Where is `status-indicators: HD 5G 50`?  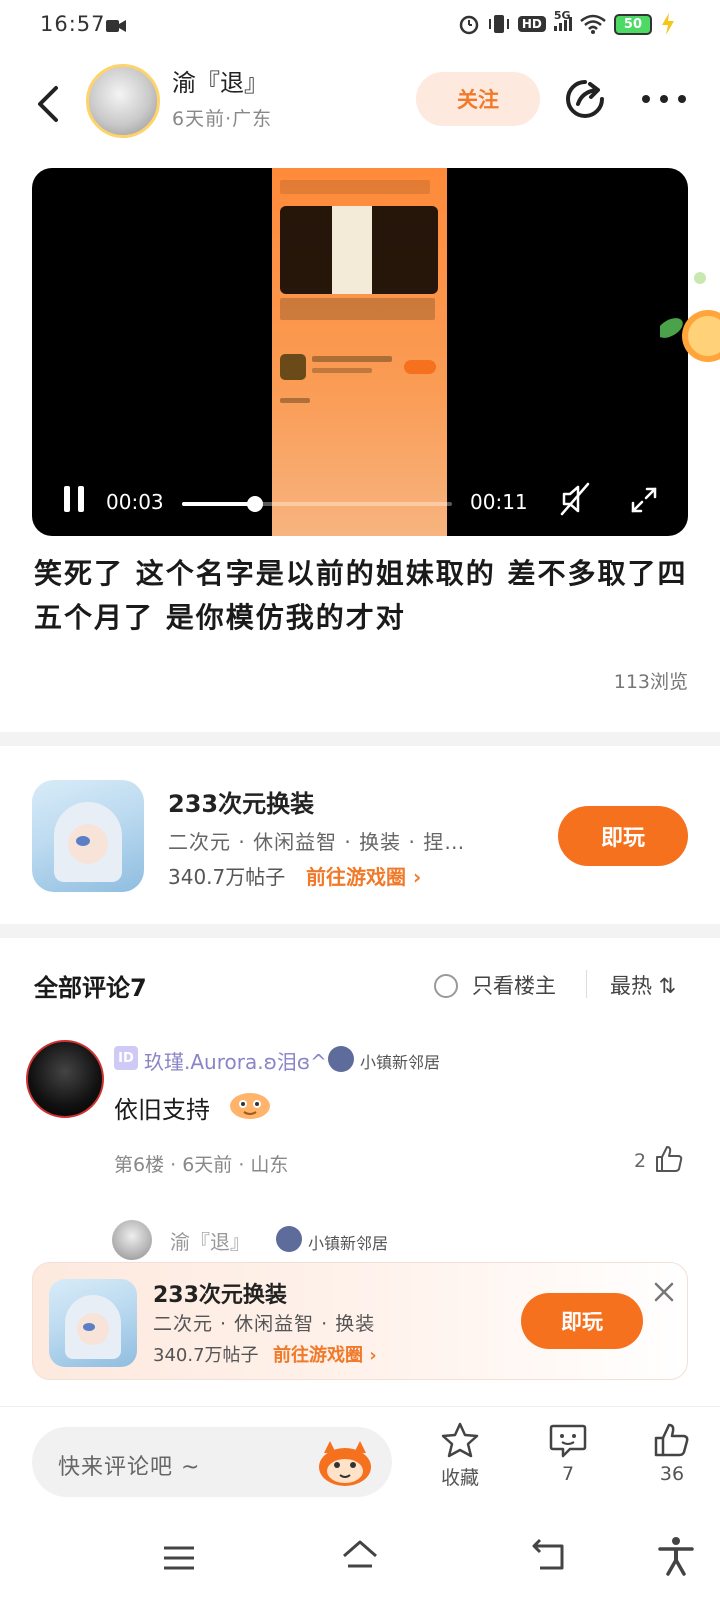
status-indicators: HD 5G 50 is located at coordinates (567, 22).